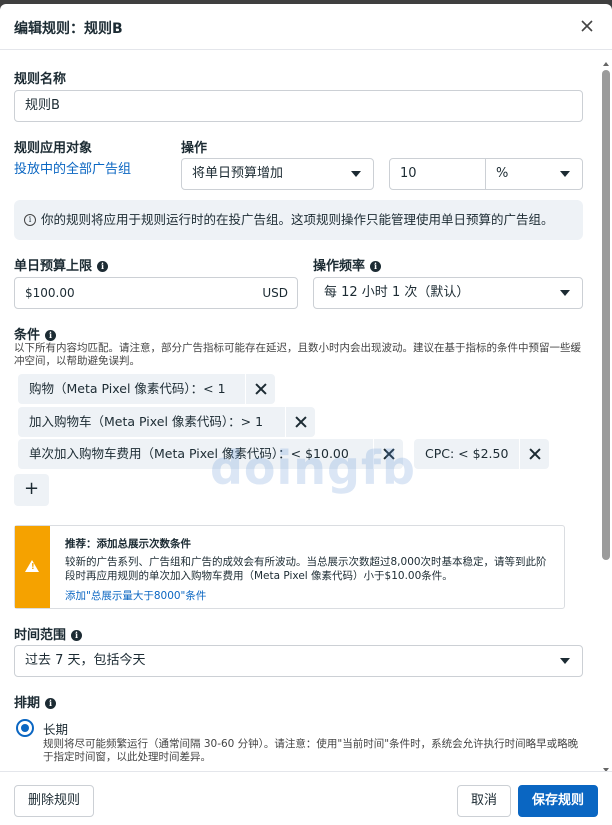  What do you see at coordinates (467, 453) in the screenshot?
I see `condition-chip-text: CPC: < $2.50` at bounding box center [467, 453].